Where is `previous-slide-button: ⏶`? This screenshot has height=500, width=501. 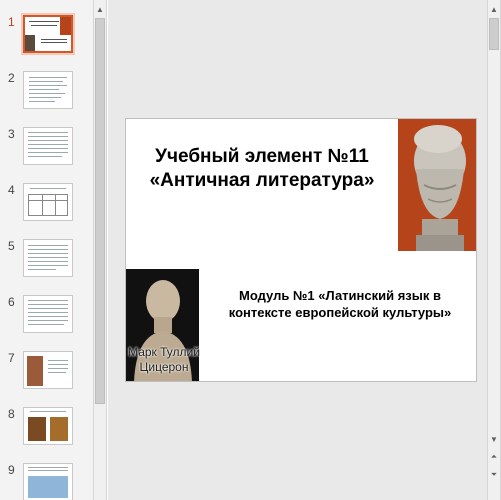 previous-slide-button: ⏶ is located at coordinates (494, 457).